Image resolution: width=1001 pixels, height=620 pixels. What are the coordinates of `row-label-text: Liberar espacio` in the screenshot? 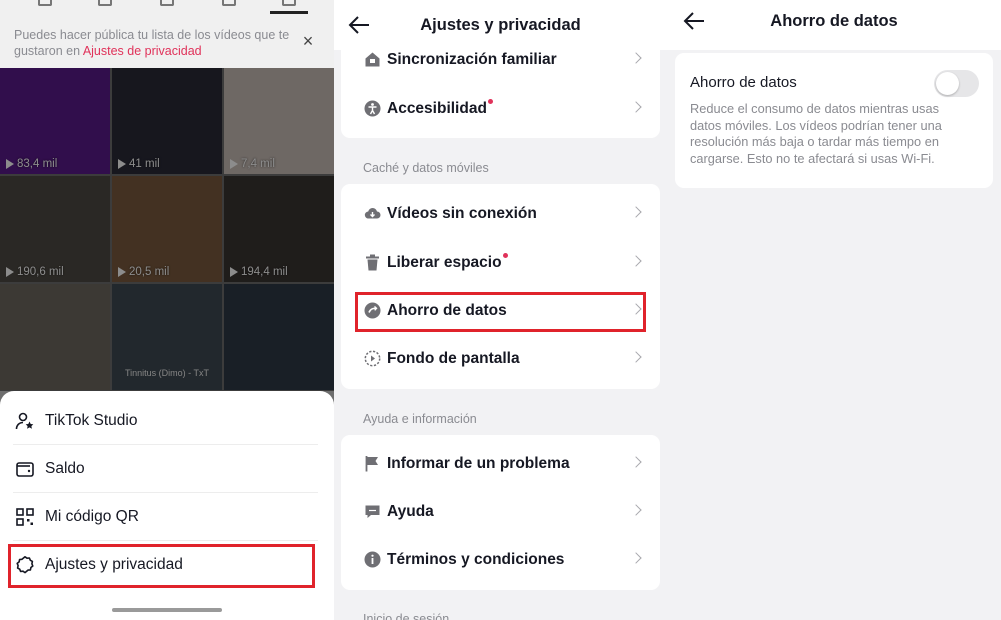 It's located at (444, 262).